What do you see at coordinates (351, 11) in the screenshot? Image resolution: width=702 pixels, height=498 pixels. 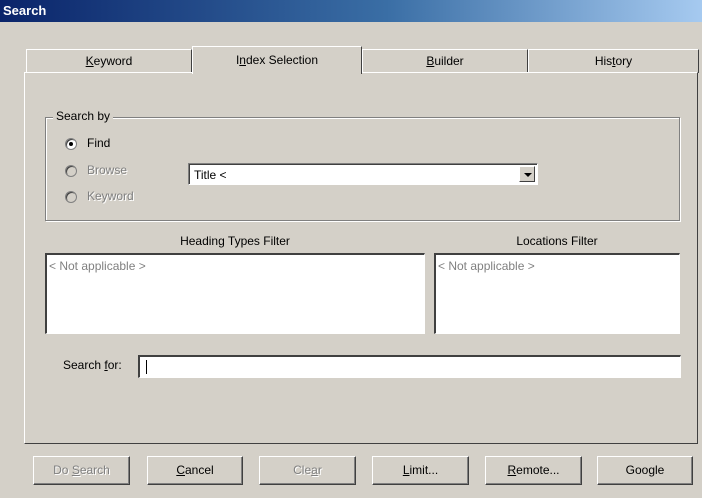 I see `title-bar: Search` at bounding box center [351, 11].